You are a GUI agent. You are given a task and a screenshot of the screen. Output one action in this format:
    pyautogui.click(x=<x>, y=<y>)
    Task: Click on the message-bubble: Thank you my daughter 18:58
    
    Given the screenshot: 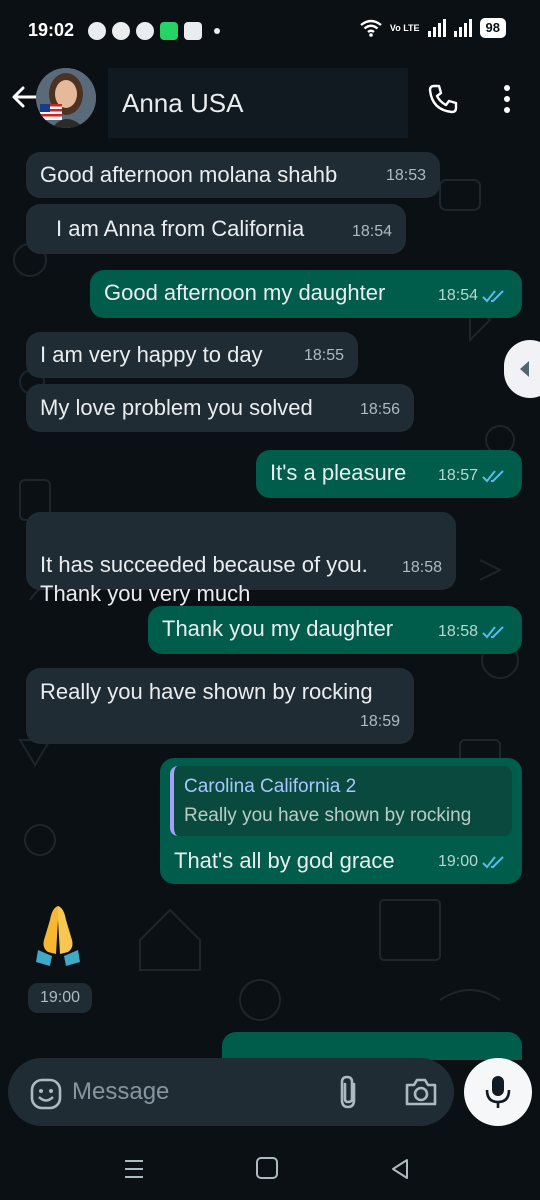 What is the action you would take?
    pyautogui.click(x=335, y=630)
    